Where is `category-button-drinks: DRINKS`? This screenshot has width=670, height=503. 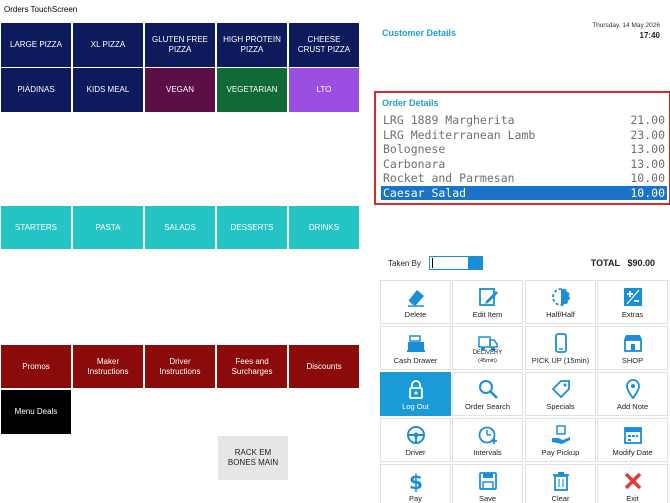
category-button-drinks: DRINKS is located at coordinates (324, 227).